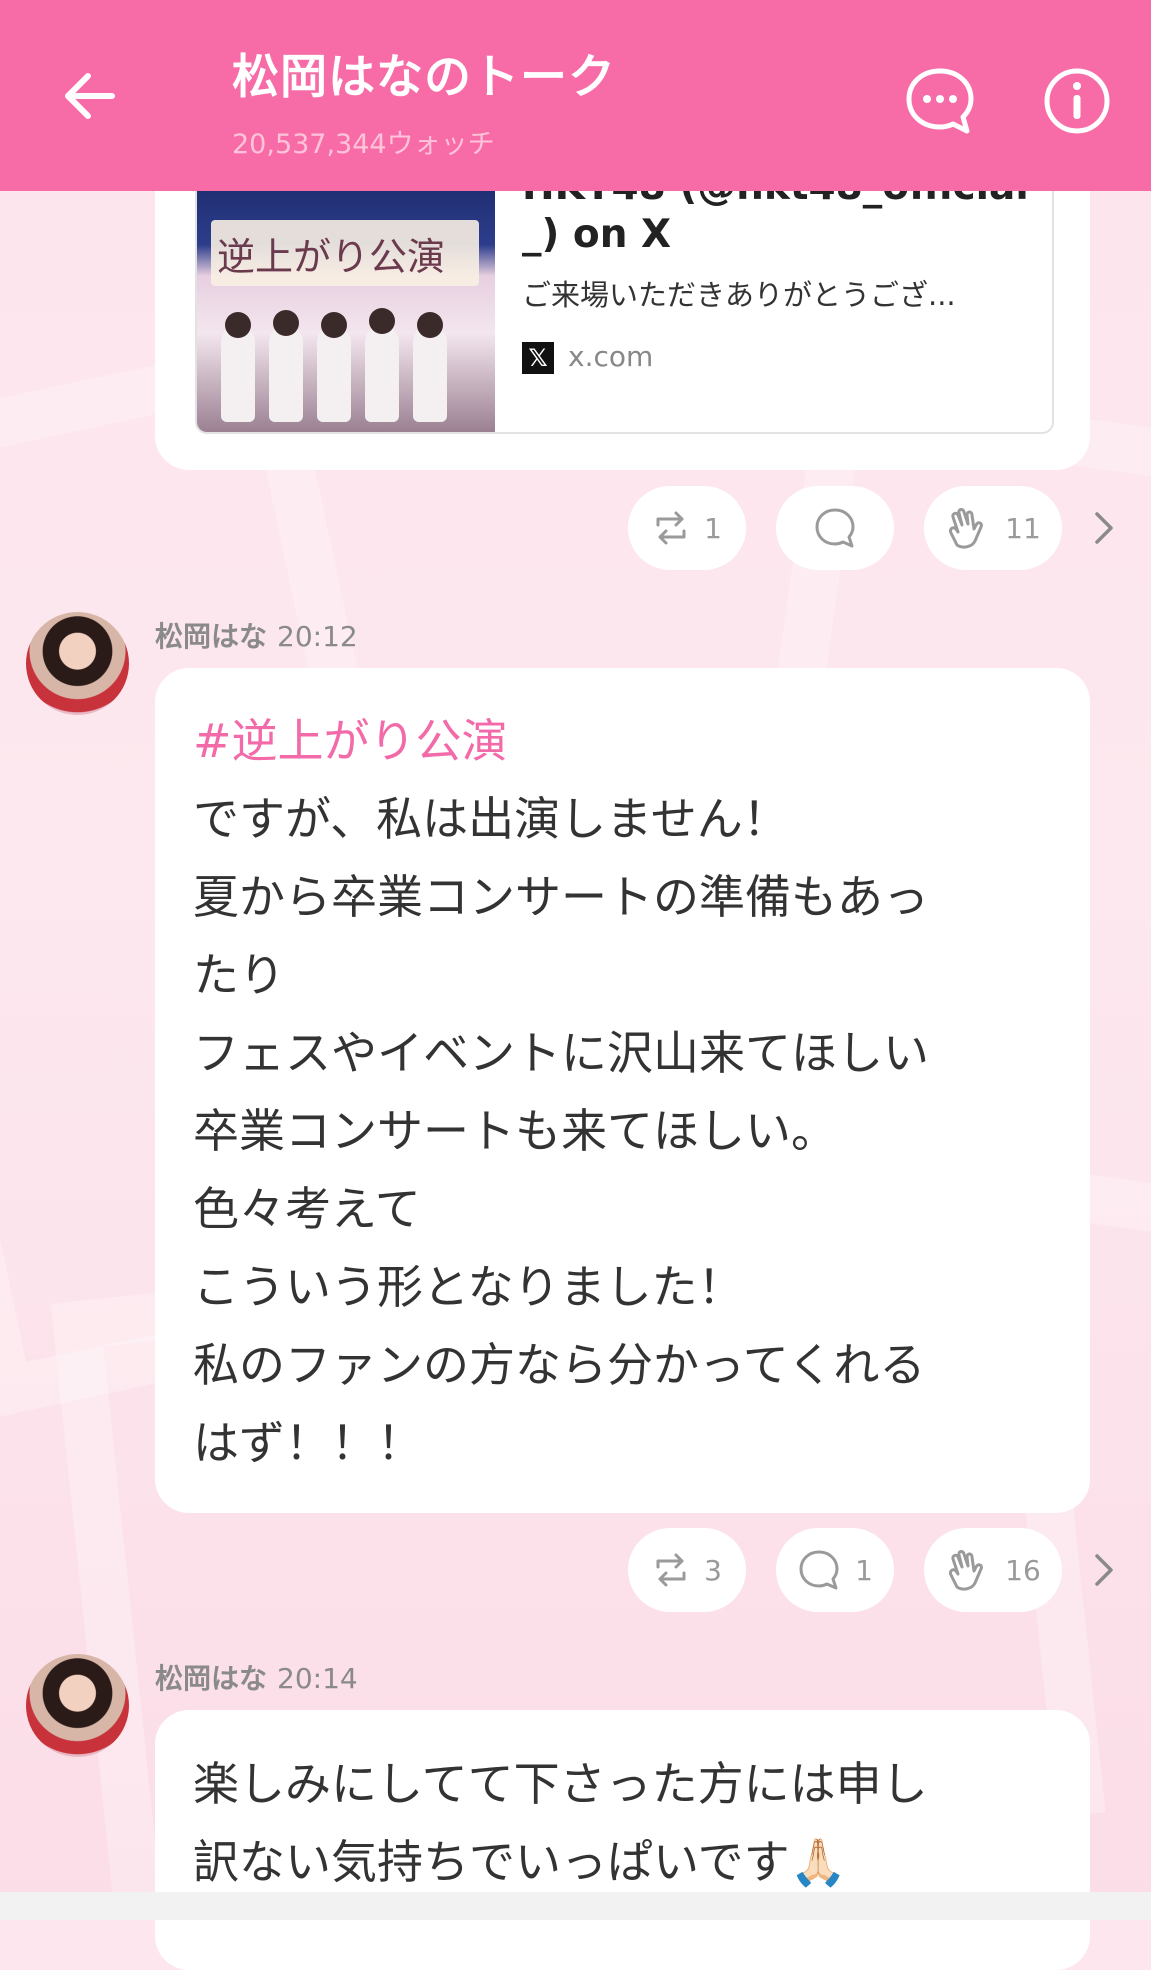  I want to click on info-icon, so click(1077, 101).